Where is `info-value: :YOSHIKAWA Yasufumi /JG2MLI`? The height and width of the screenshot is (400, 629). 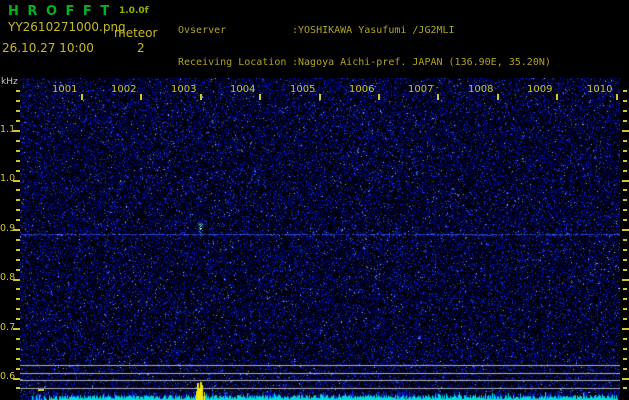
info-value: :YOSHIKAWA Yasufumi /JG2MLI is located at coordinates (373, 30).